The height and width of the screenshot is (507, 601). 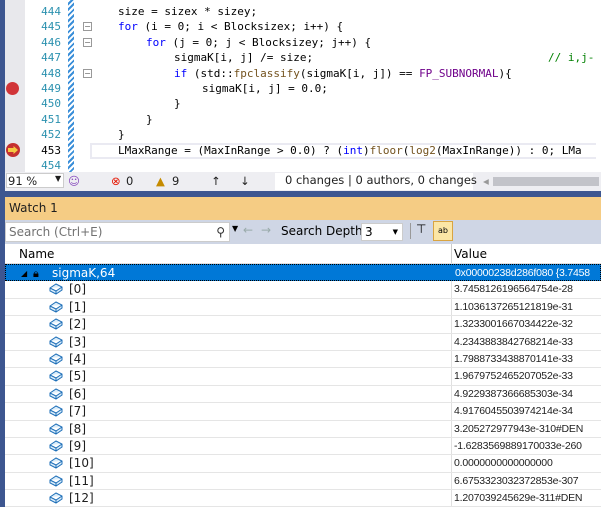 I want to click on code-line: 445 for (i = 0; i < Blocksizex; i++) {, so click(x=192, y=27).